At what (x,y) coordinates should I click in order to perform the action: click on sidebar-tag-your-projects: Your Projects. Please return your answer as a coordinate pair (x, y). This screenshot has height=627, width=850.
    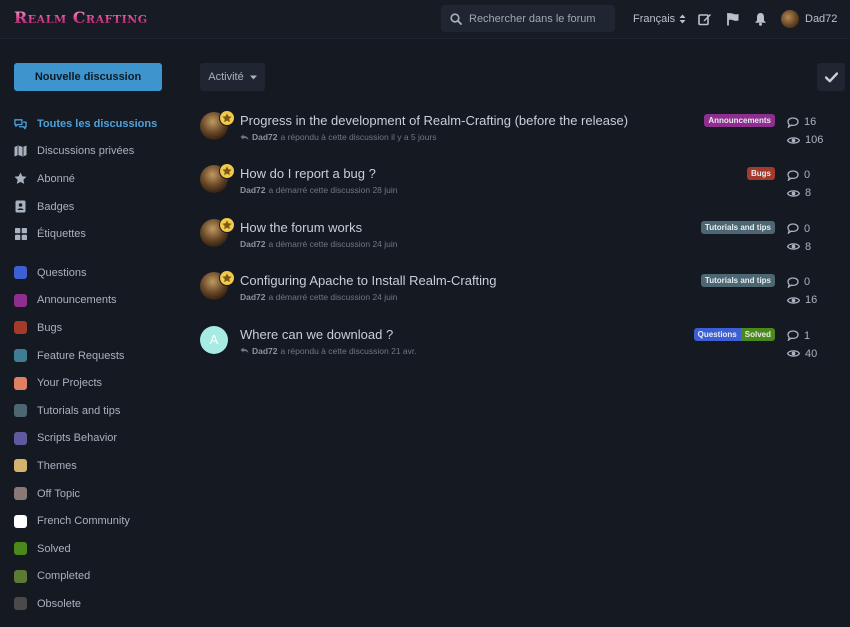
    Looking at the image, I should click on (94, 383).